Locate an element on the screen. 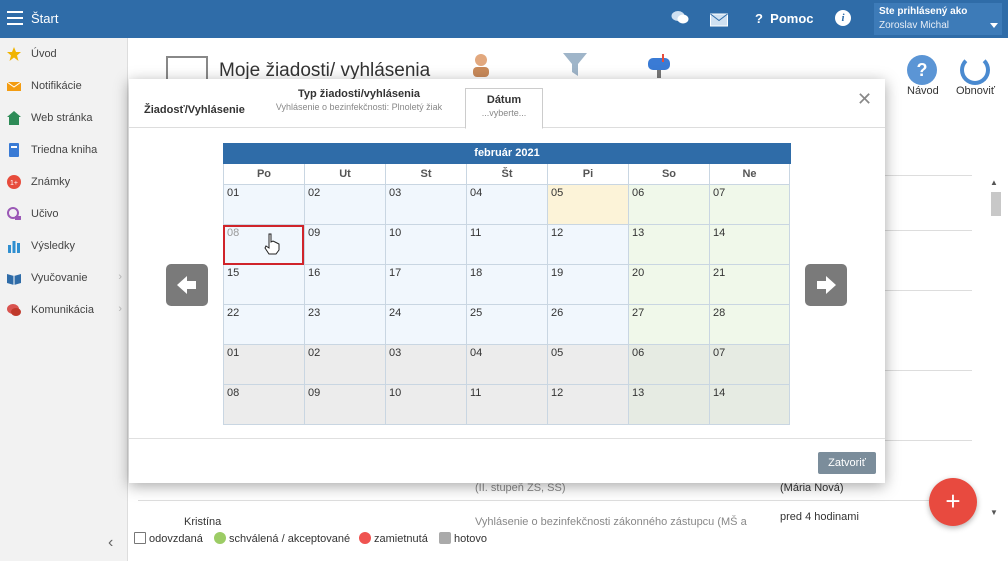 The image size is (1008, 561). calendar-week: 22 23 24 25 26 27 28 is located at coordinates (507, 325).